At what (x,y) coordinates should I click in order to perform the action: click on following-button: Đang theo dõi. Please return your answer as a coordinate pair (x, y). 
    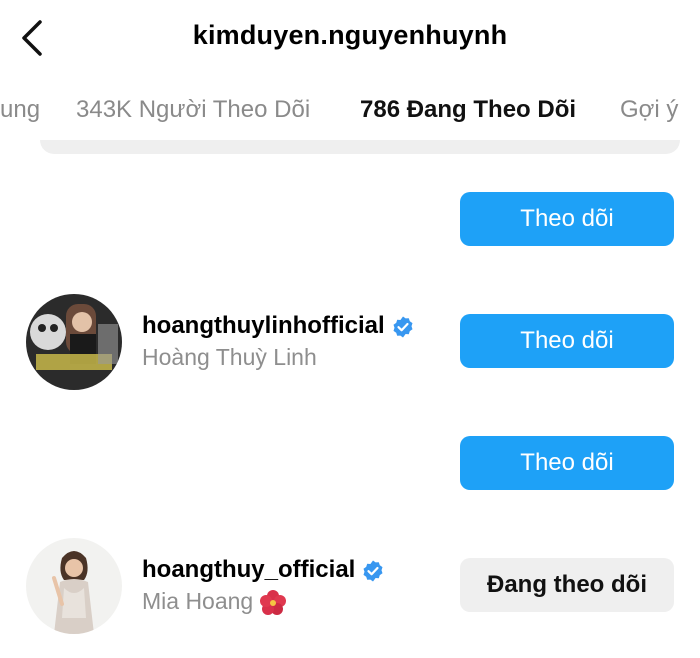
    Looking at the image, I should click on (567, 585).